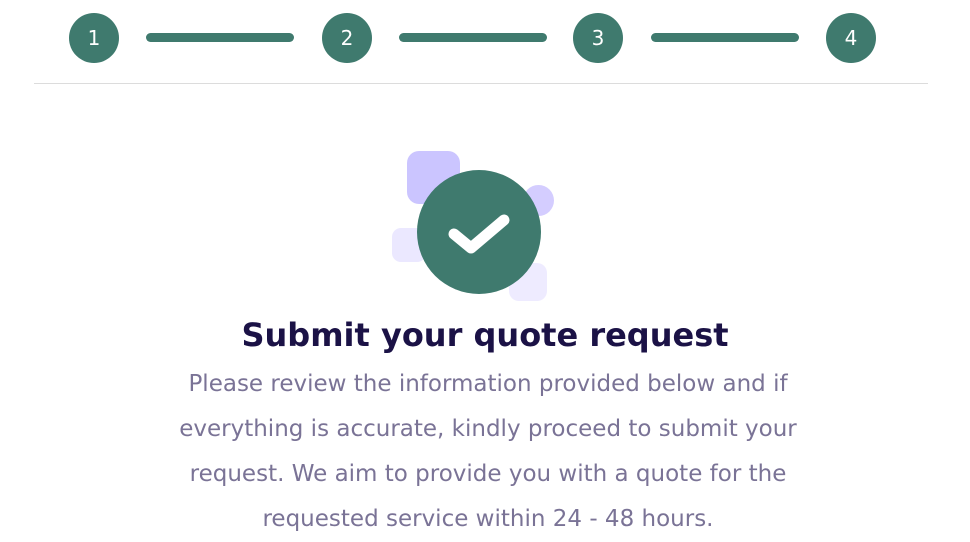 The height and width of the screenshot is (542, 970). I want to click on success-illustration, so click(475, 226).